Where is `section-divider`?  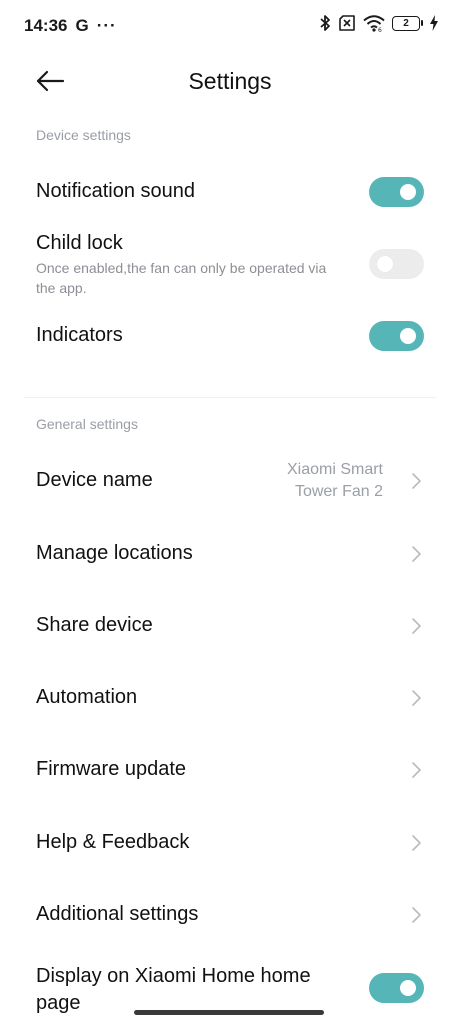 section-divider is located at coordinates (230, 397).